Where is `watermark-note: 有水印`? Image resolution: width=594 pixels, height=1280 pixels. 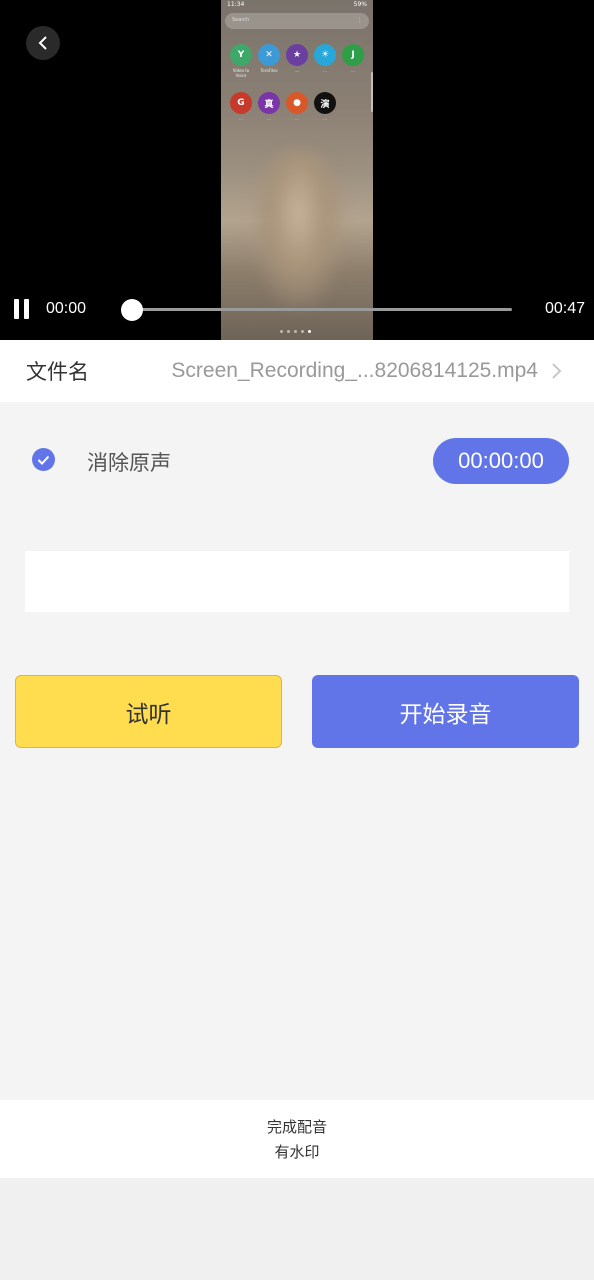 watermark-note: 有水印 is located at coordinates (297, 1152).